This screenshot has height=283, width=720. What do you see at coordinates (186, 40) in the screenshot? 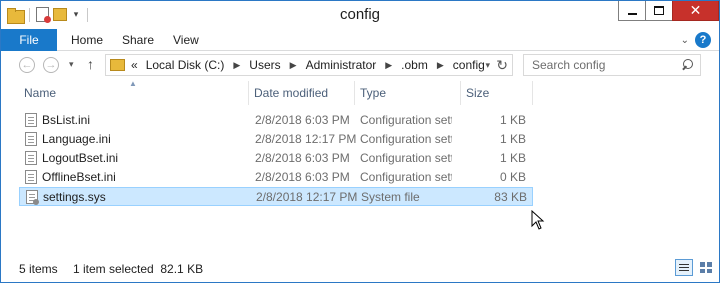
I see `tab-view: View` at bounding box center [186, 40].